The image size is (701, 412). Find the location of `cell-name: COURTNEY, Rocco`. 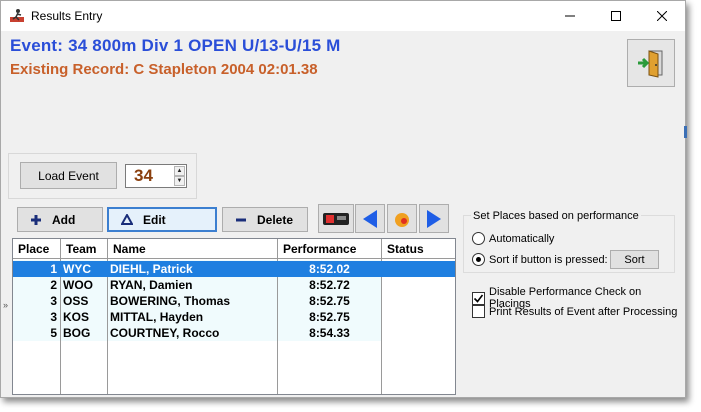

cell-name: COURTNEY, Rocco is located at coordinates (165, 333).